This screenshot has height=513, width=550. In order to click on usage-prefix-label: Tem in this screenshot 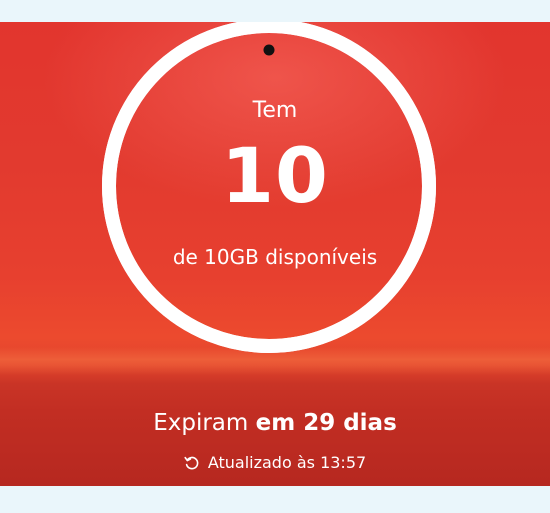, I will do `click(275, 110)`.